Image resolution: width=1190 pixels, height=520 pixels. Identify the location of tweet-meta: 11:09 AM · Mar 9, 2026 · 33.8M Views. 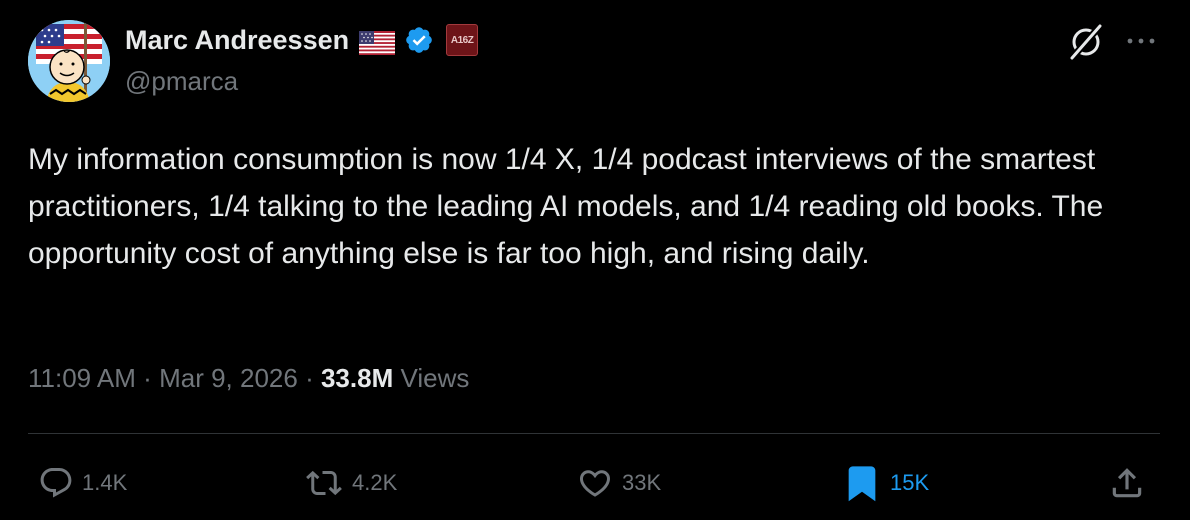
(248, 378).